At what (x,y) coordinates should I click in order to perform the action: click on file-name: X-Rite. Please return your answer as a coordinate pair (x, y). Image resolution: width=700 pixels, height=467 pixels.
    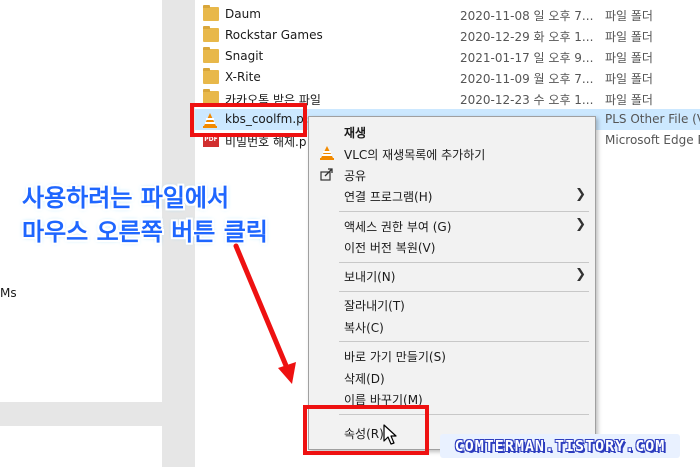
    Looking at the image, I should click on (243, 77).